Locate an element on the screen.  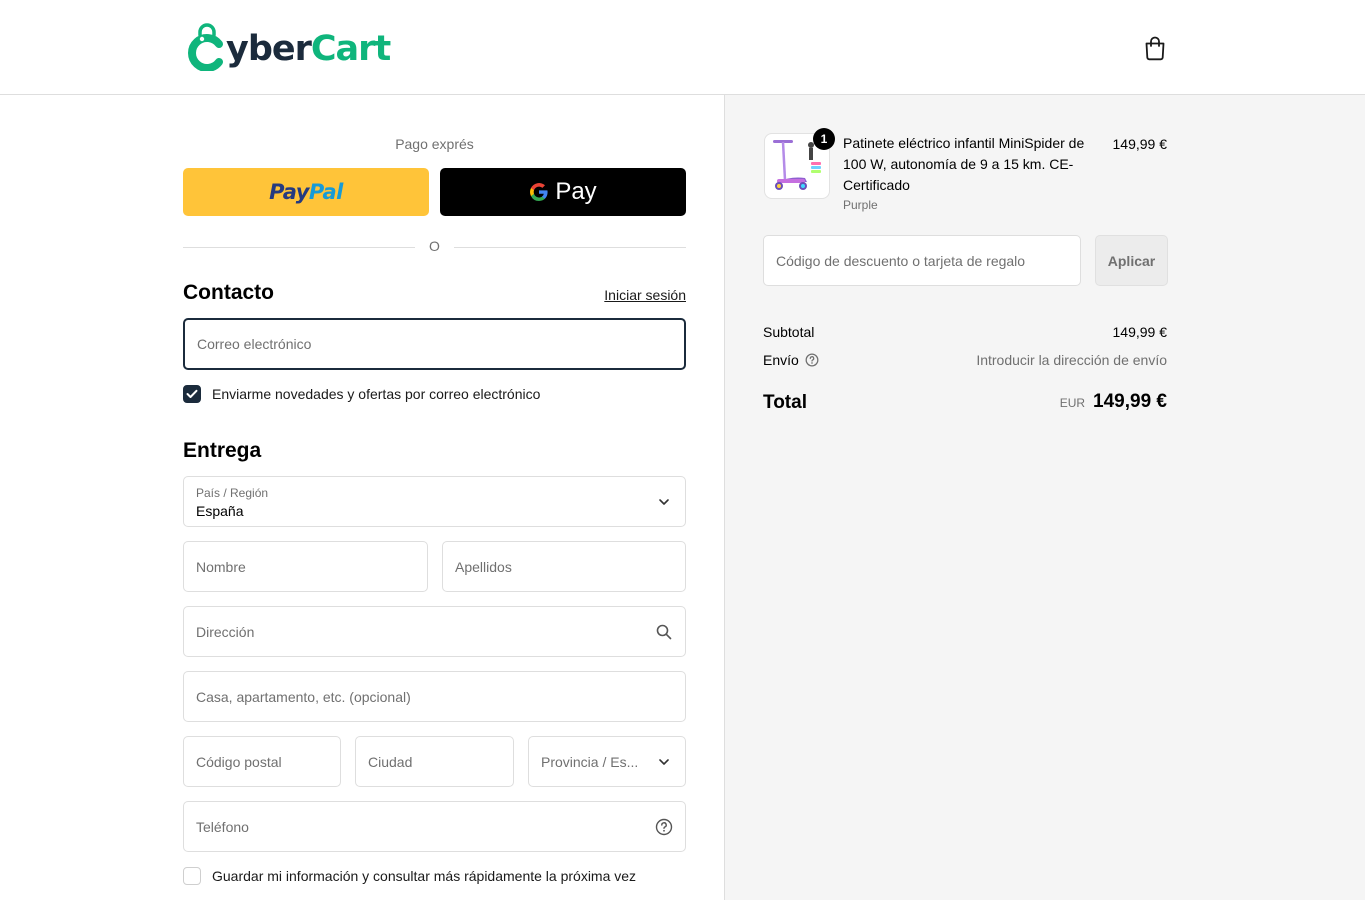
login-link: Iniciar sesión is located at coordinates (645, 295).